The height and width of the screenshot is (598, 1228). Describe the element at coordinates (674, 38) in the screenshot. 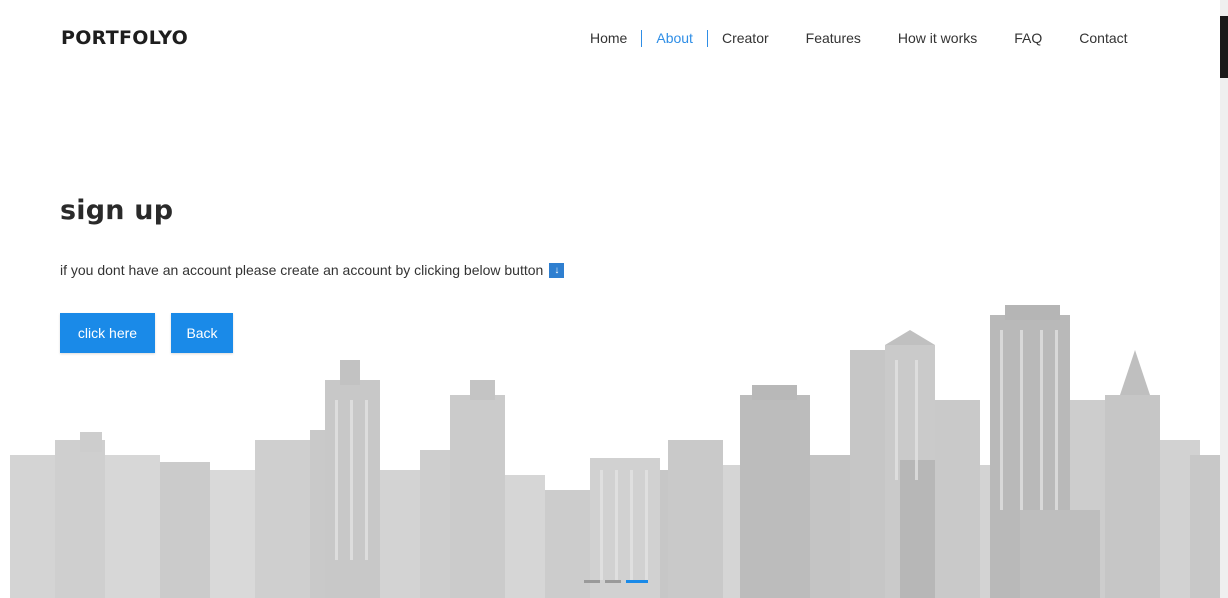

I see `nav-about: About` at that location.